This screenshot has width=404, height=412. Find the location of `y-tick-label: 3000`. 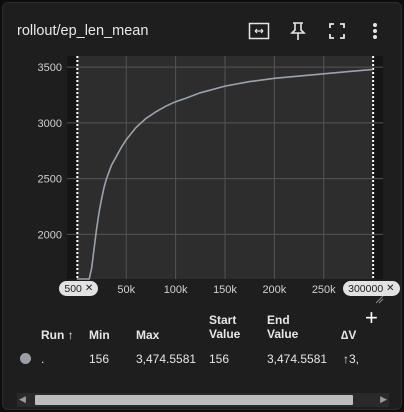

y-tick-label: 3000 is located at coordinates (50, 124).